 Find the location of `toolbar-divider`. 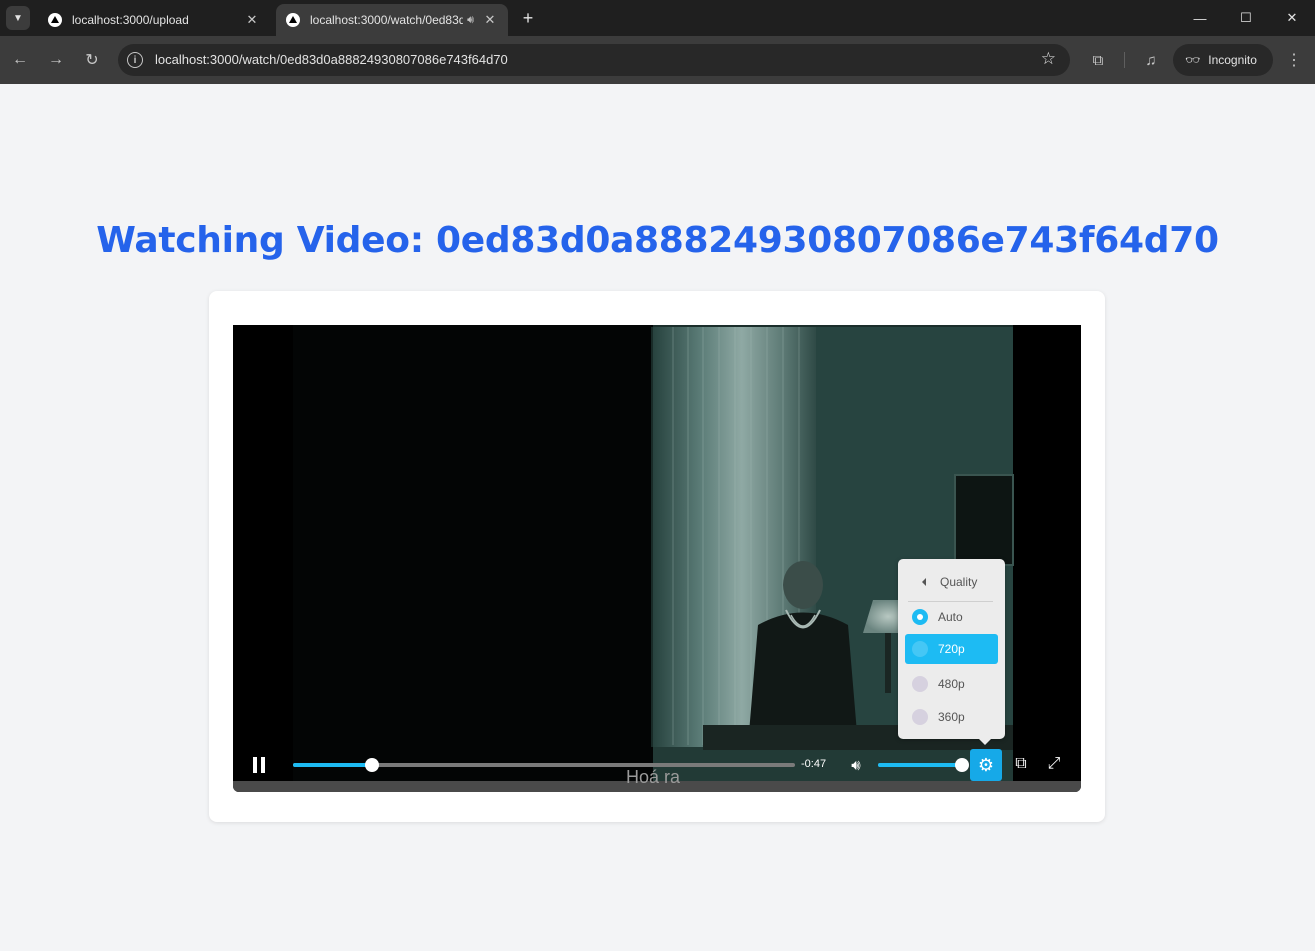

toolbar-divider is located at coordinates (1124, 60).